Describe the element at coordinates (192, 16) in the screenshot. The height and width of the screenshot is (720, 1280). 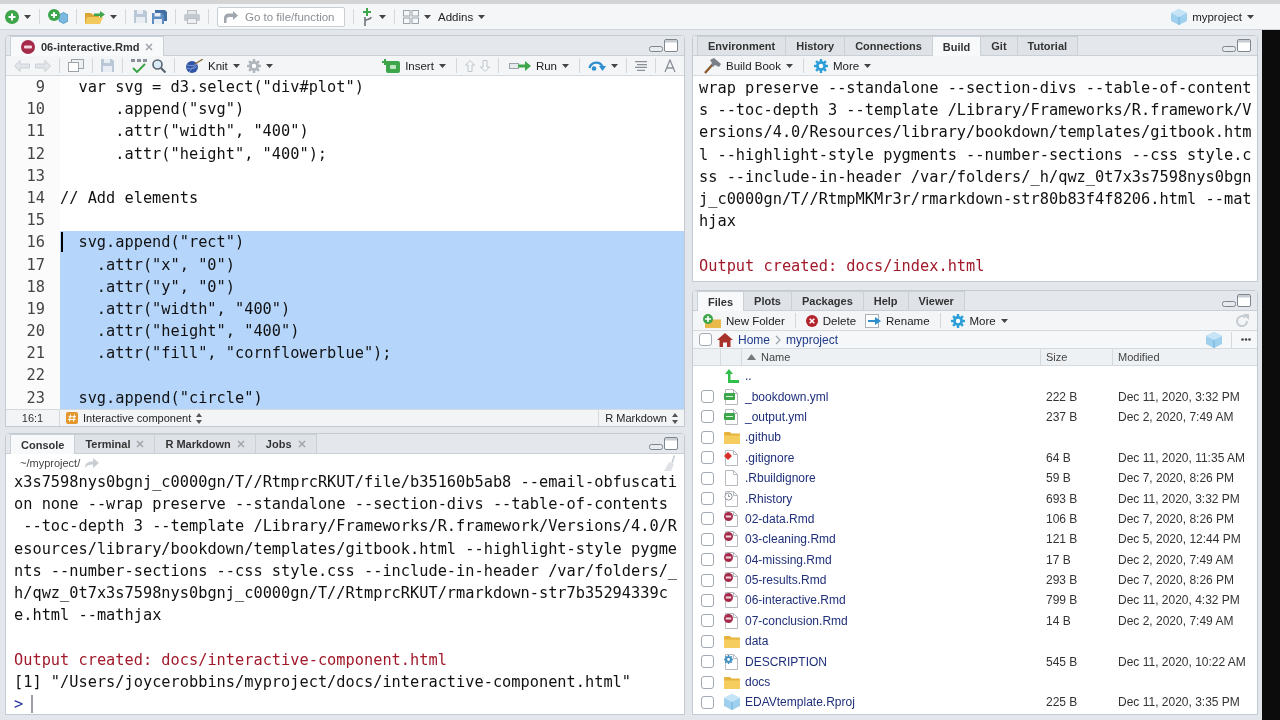
I see `printer-icon` at that location.